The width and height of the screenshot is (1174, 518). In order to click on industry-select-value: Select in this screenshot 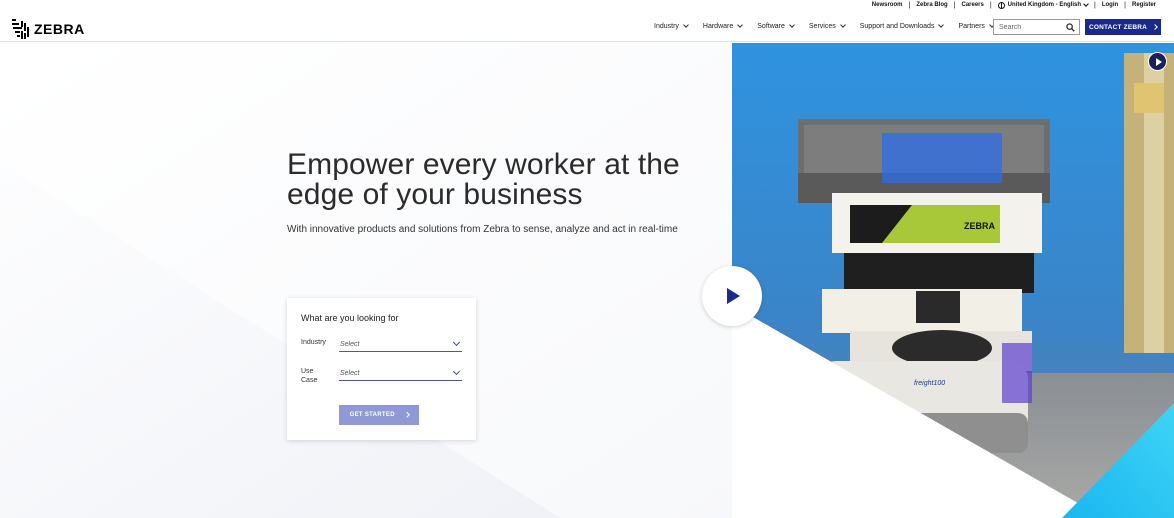, I will do `click(350, 344)`.